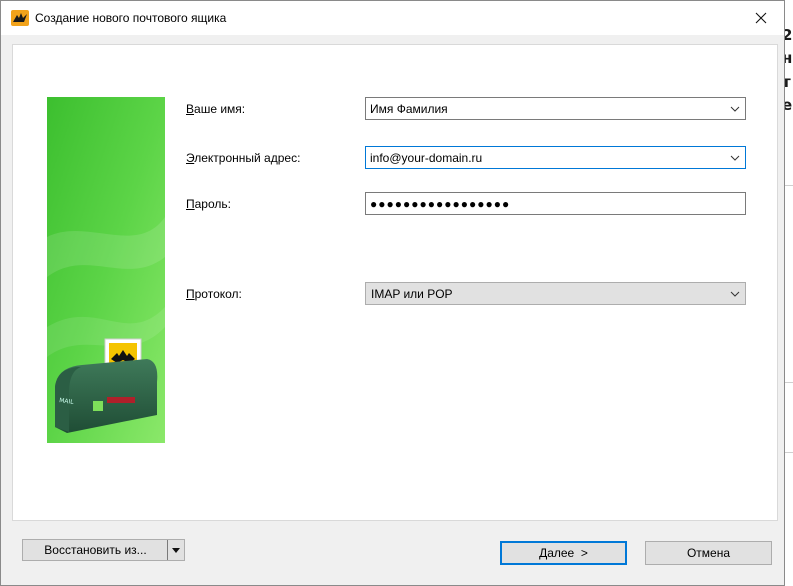 The width and height of the screenshot is (793, 586). Describe the element at coordinates (208, 204) in the screenshot. I see `password-label: Пароль:` at that location.